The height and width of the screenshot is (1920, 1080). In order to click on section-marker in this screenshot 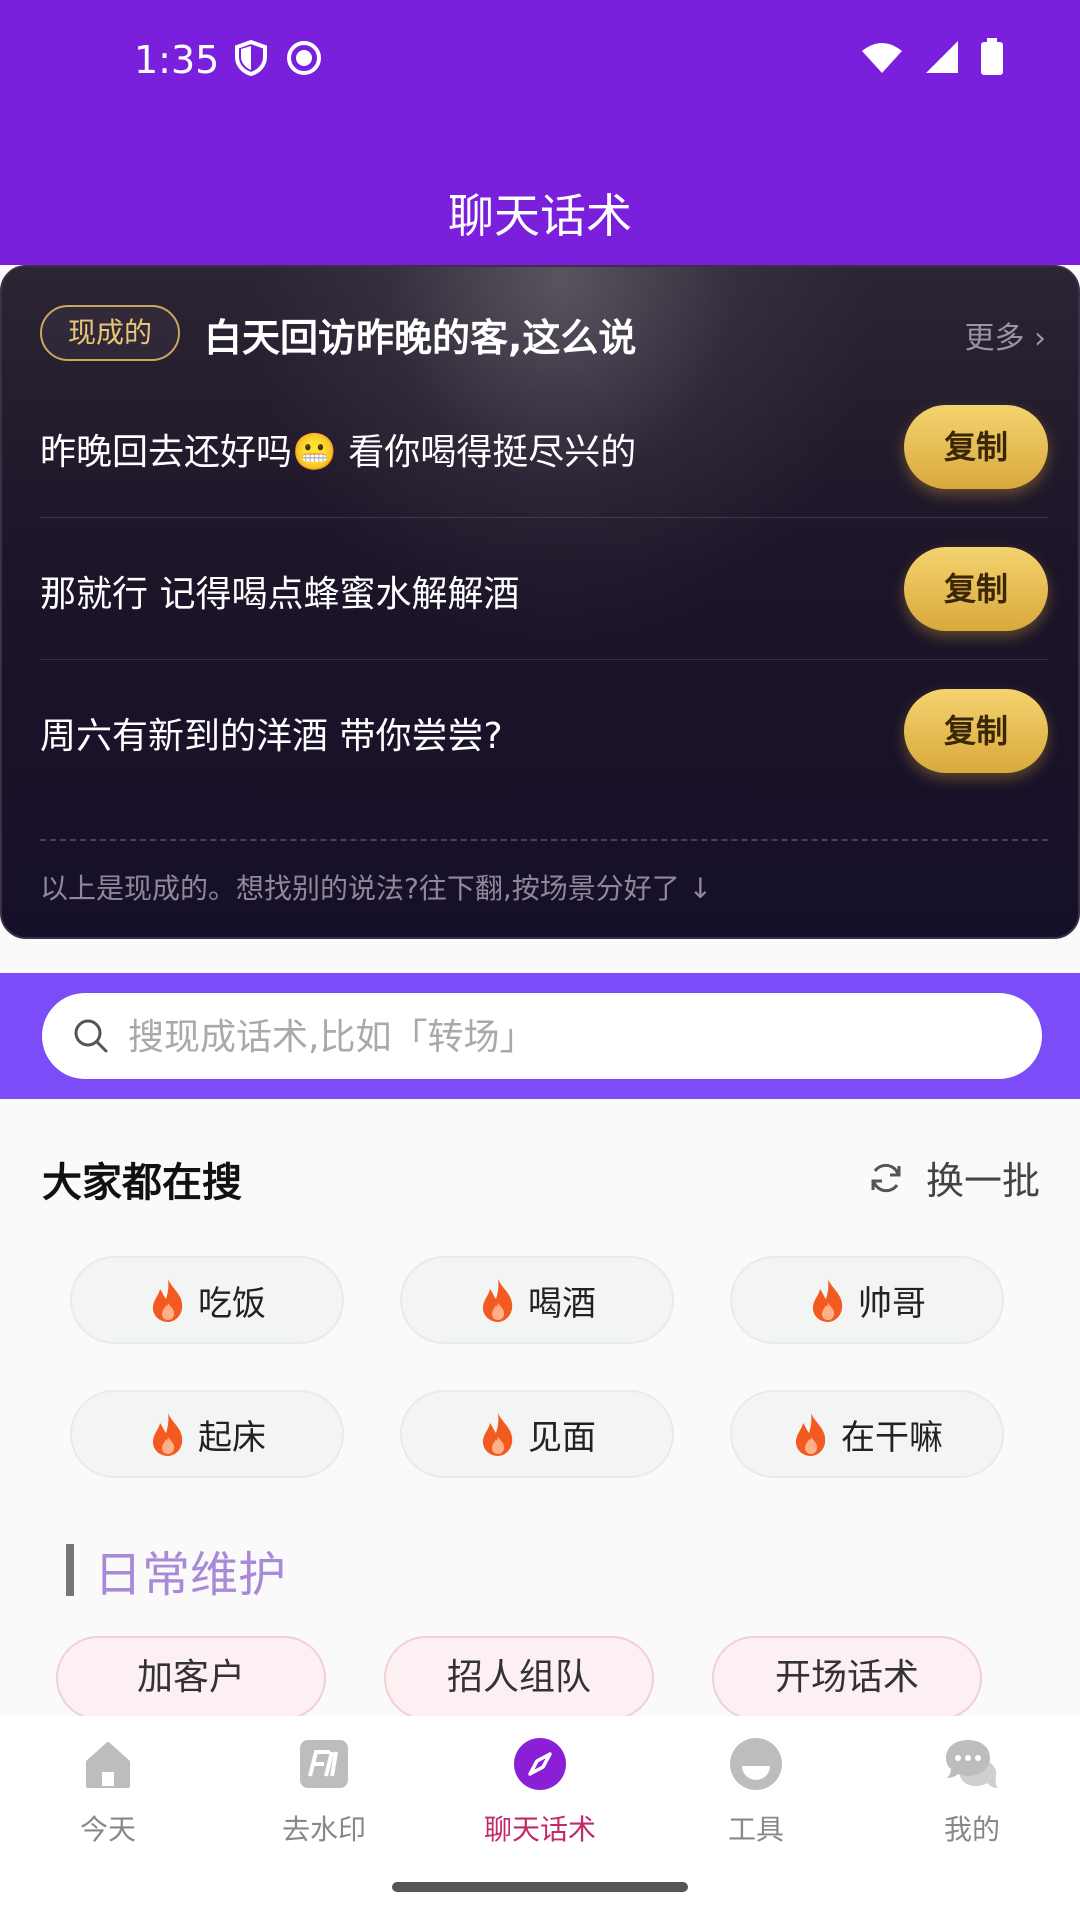, I will do `click(70, 1570)`.